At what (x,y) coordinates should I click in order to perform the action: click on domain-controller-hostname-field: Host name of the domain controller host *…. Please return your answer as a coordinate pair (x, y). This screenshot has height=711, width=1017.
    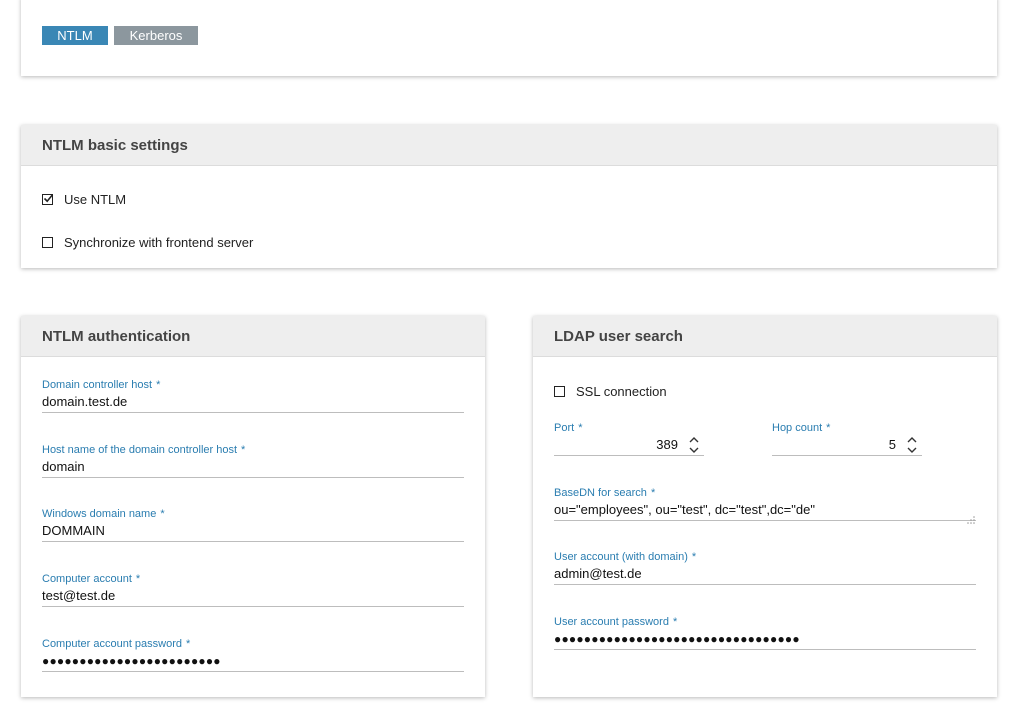
    Looking at the image, I should click on (253, 460).